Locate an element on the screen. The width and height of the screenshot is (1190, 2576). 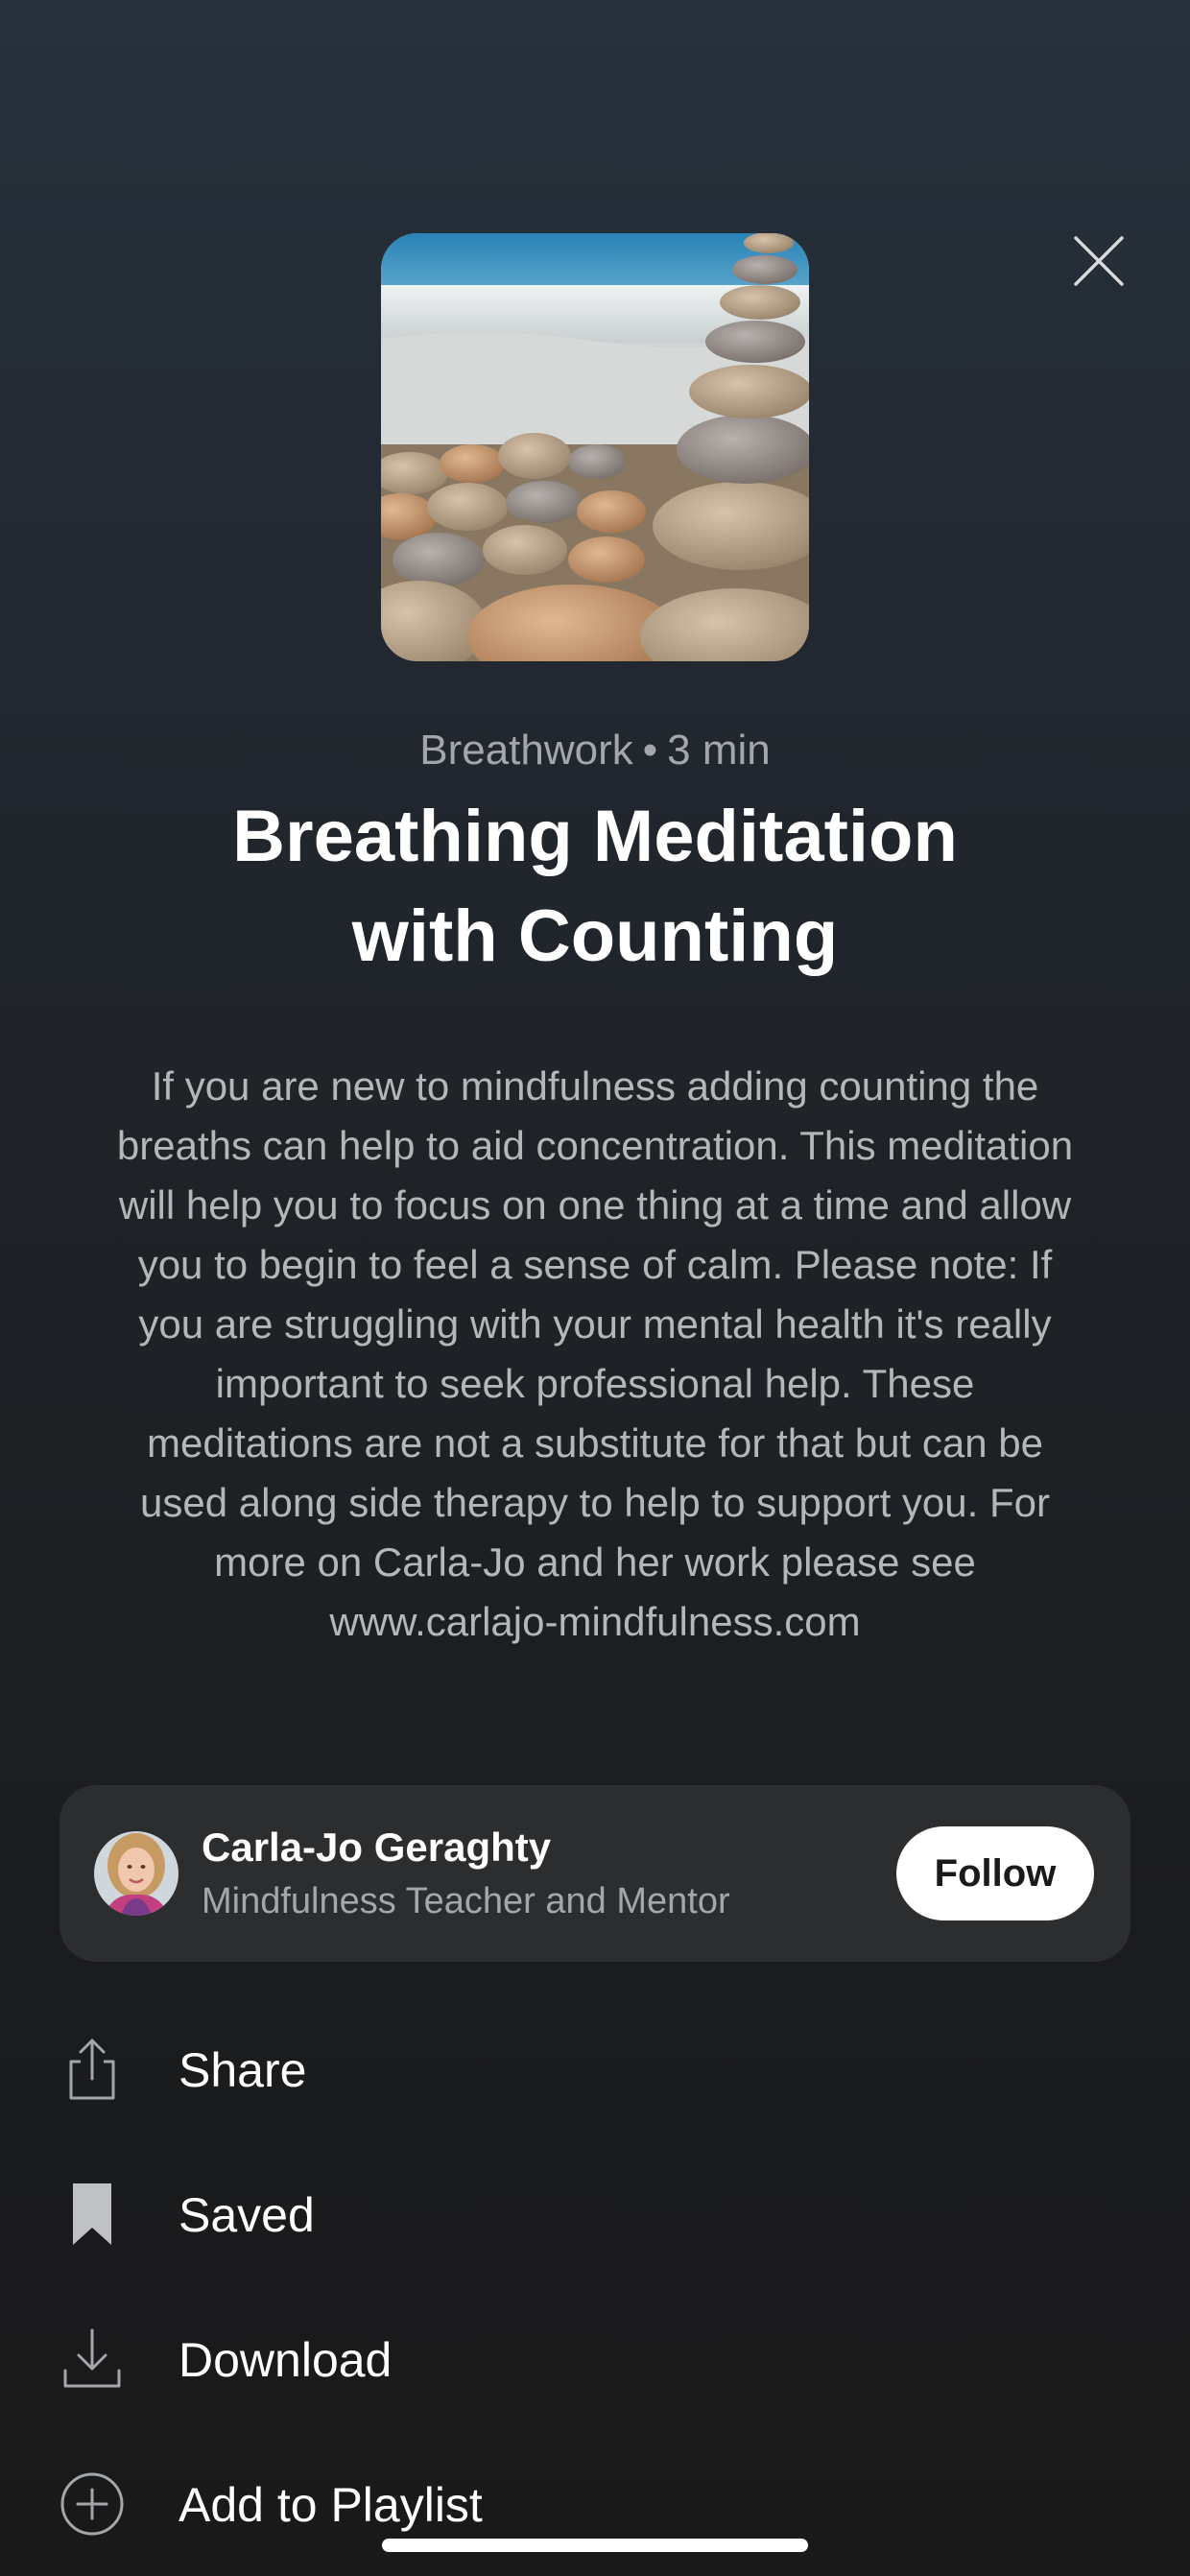
home-indicator is located at coordinates (595, 2545).